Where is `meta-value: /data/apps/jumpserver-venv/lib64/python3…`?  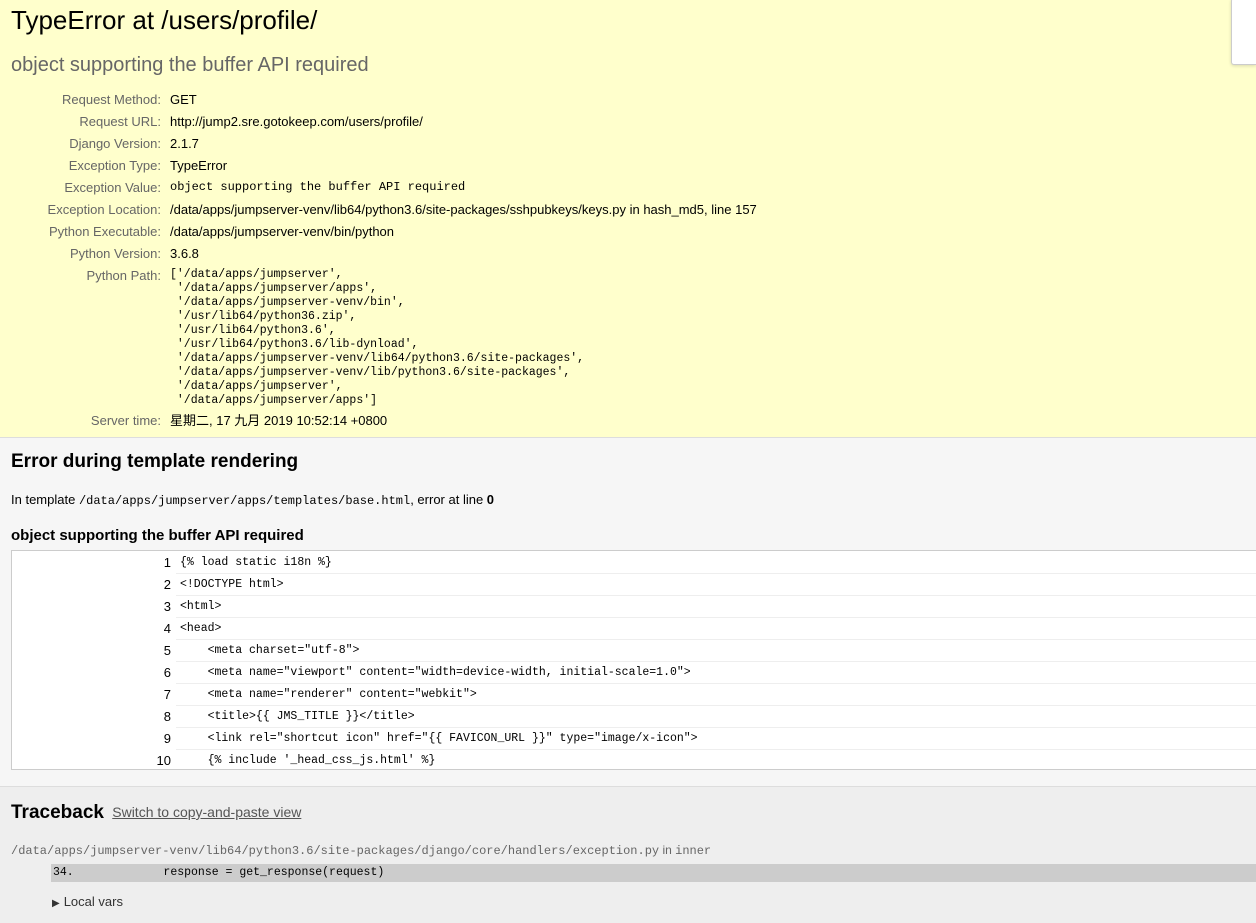
meta-value: /data/apps/jumpserver-venv/lib64/python3… is located at coordinates (463, 209).